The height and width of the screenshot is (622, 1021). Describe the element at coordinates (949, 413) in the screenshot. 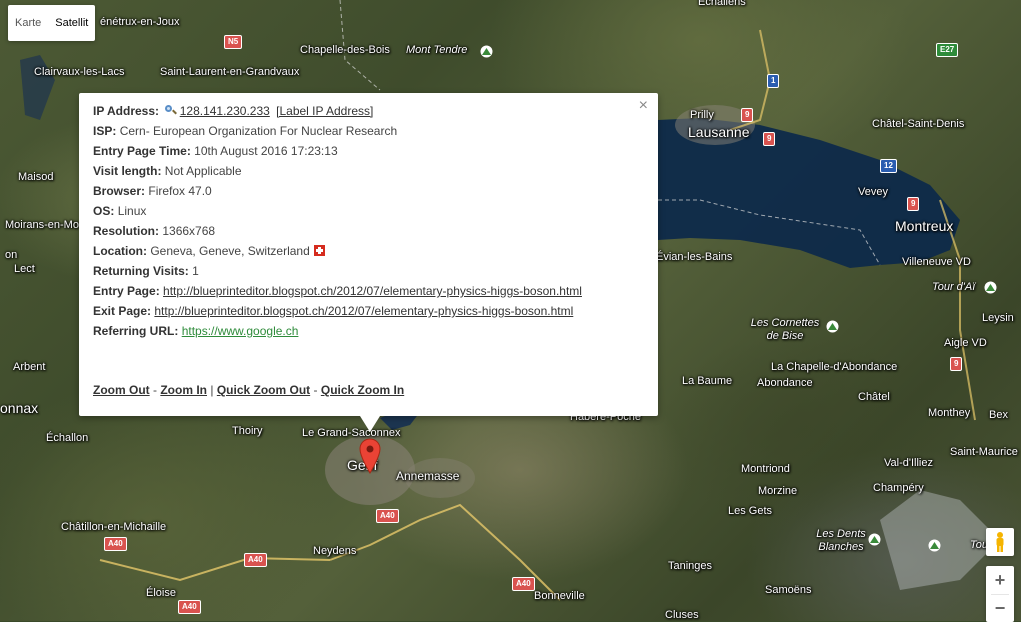

I see `place-label: Monthey` at that location.